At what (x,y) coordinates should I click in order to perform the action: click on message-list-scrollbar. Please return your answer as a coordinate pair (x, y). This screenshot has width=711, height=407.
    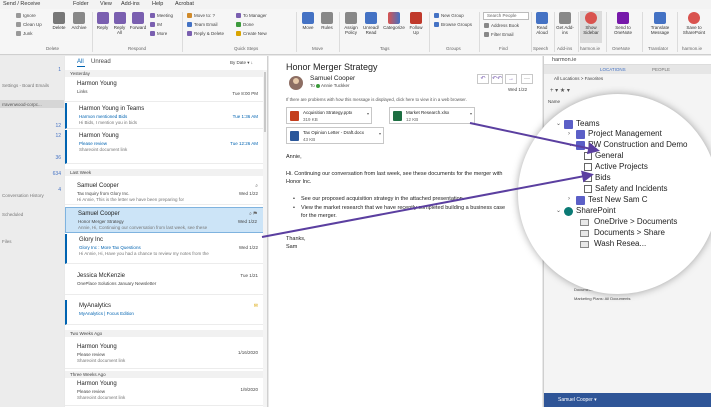
    Looking at the image, I should click on (265, 238).